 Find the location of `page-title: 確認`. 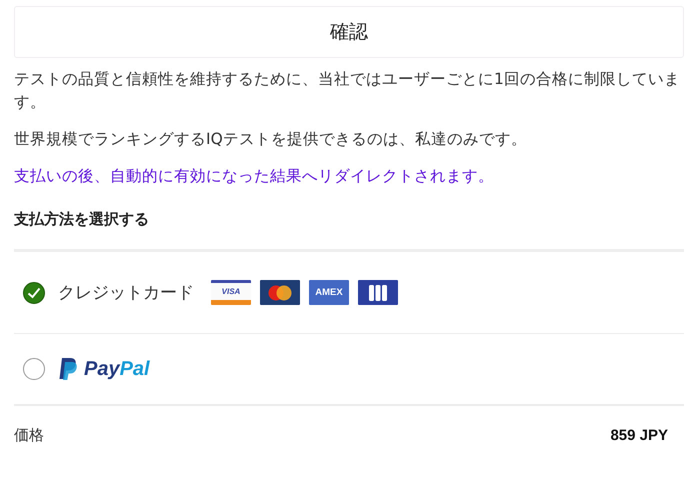

page-title: 確認 is located at coordinates (349, 32).